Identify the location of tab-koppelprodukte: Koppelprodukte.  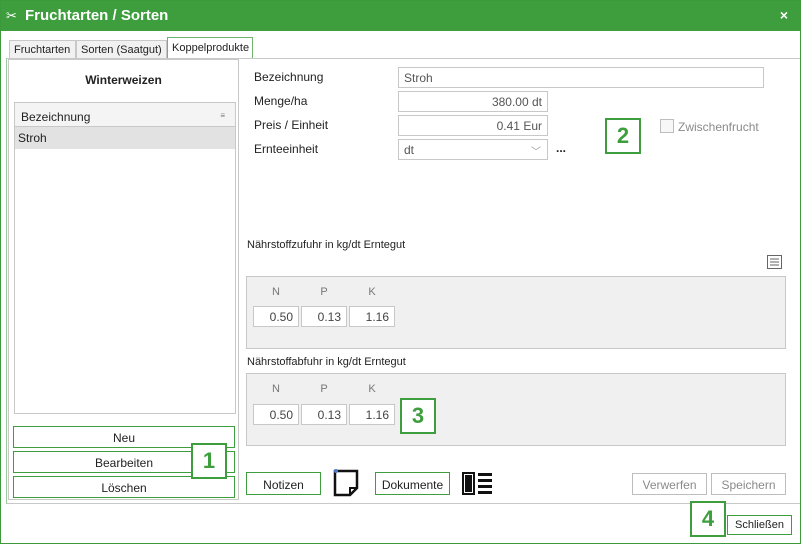
(210, 48).